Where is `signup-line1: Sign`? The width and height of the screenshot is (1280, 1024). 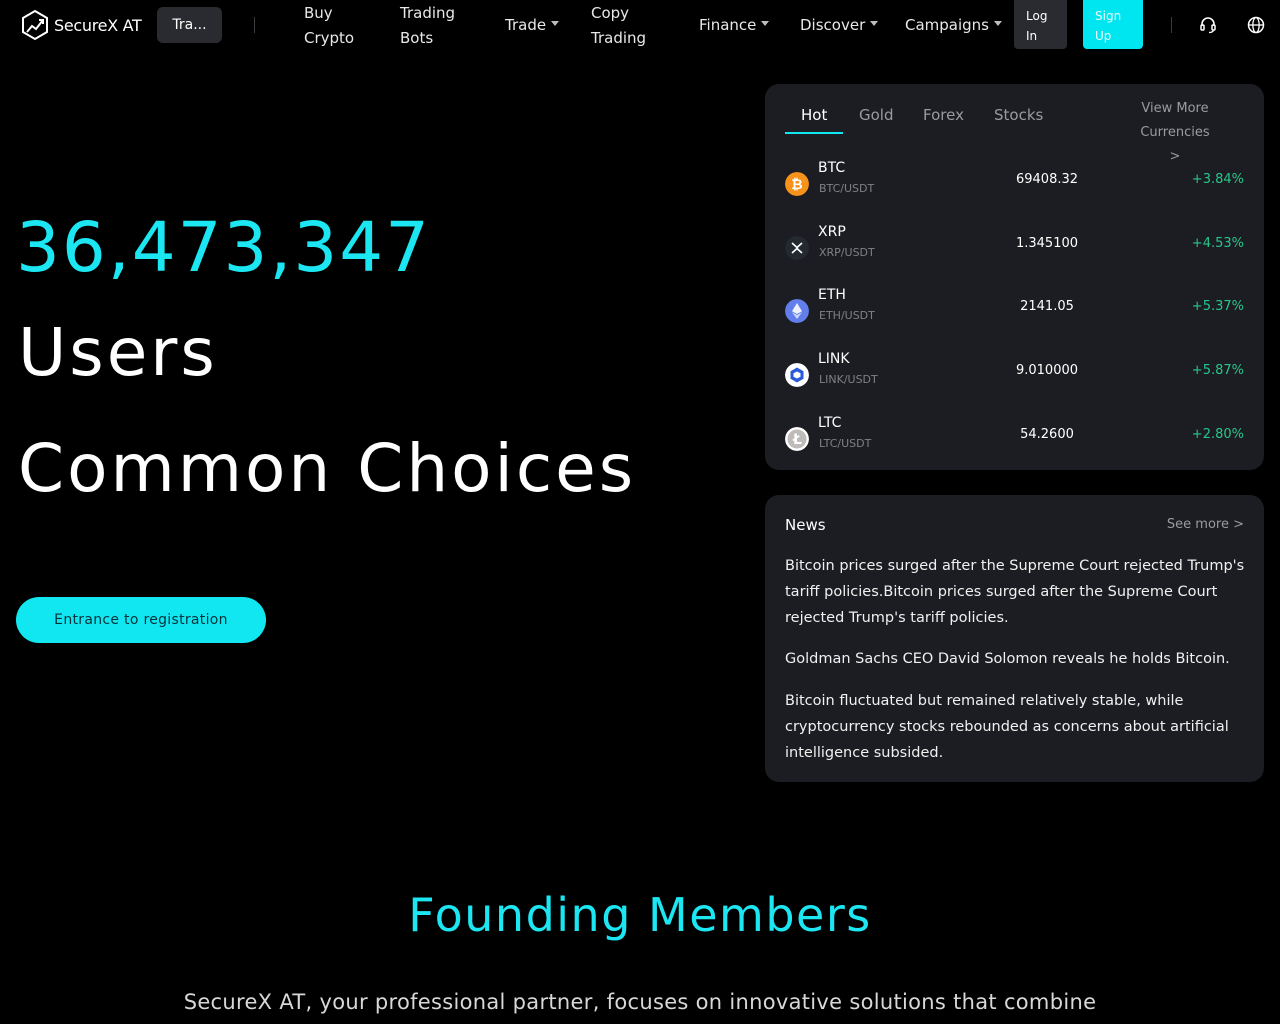
signup-line1: Sign is located at coordinates (1108, 16).